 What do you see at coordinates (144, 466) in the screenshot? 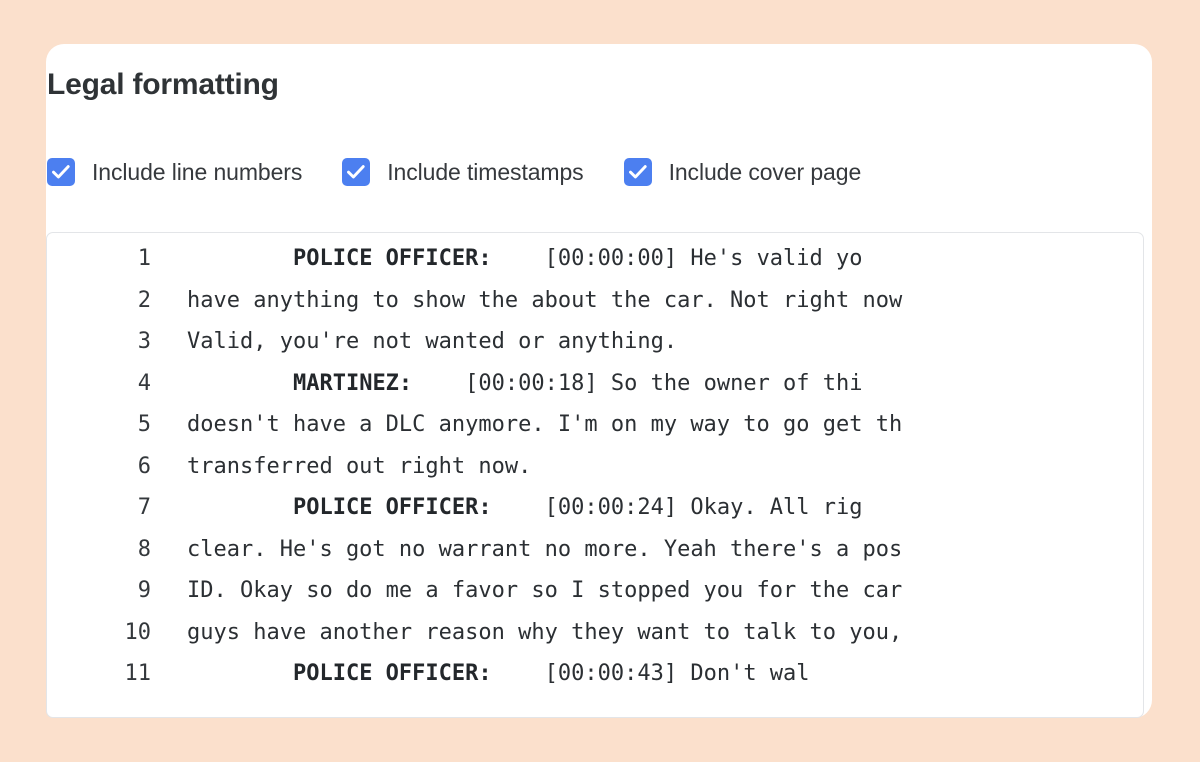
I see `line-number: 6` at bounding box center [144, 466].